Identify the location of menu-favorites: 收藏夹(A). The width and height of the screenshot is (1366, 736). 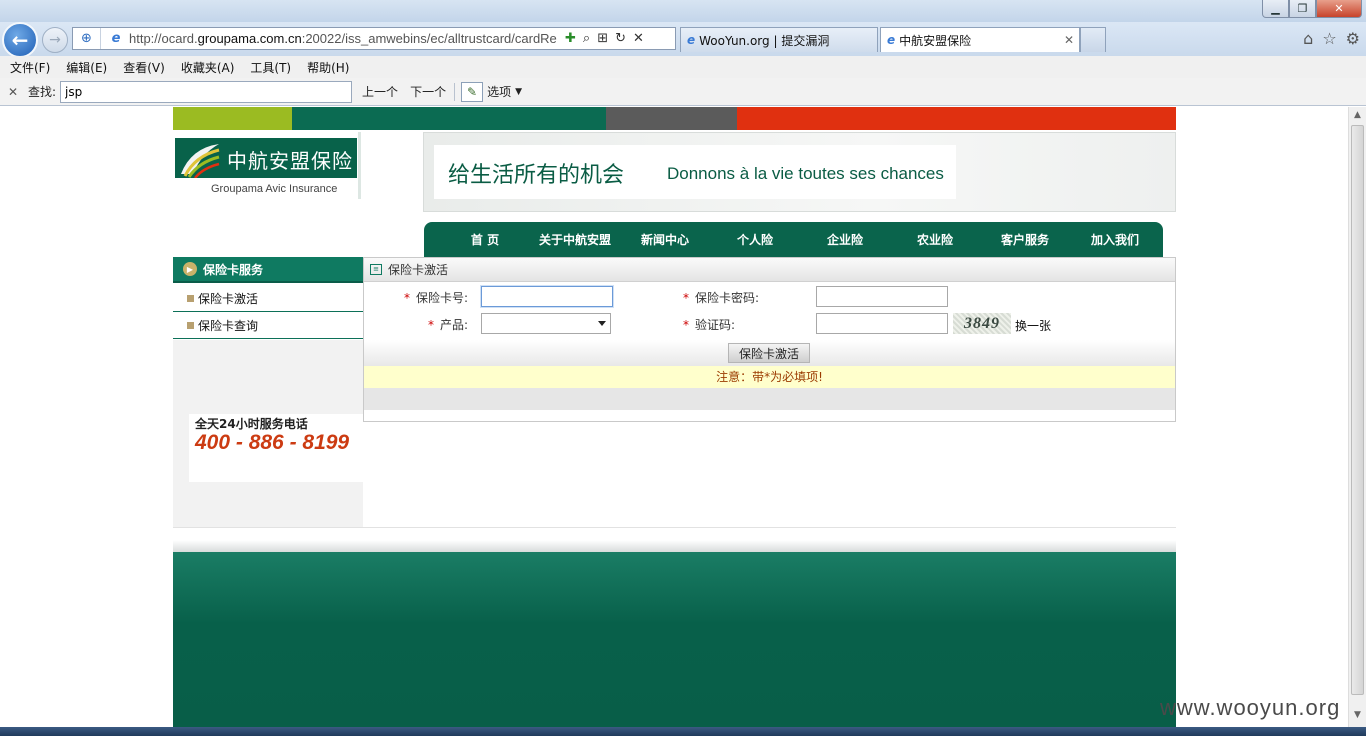
(208, 67).